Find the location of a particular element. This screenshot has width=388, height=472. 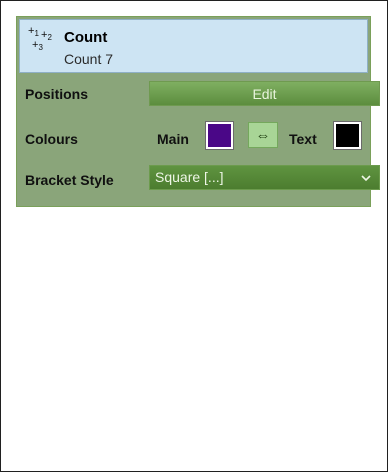

swap-colours-button: ⇔ is located at coordinates (263, 135).